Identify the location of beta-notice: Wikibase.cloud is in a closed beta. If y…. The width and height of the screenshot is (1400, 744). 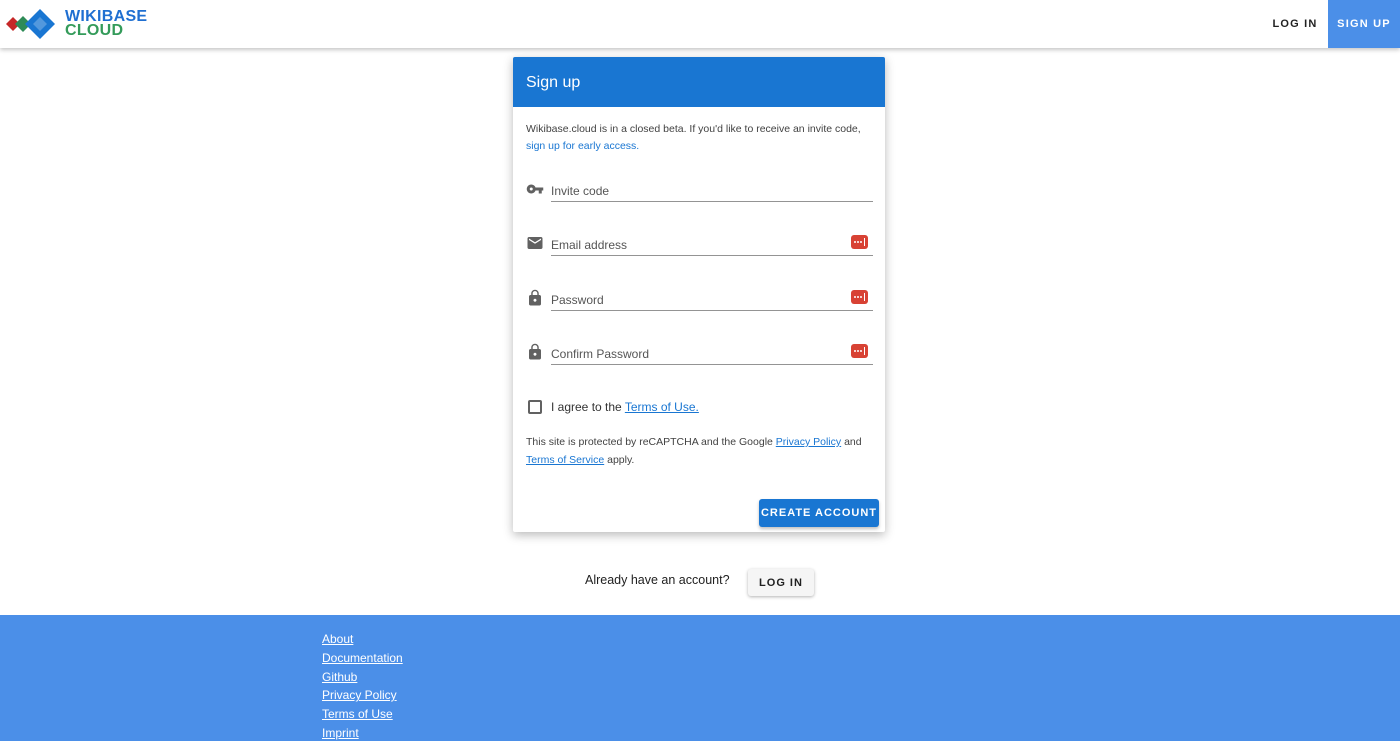
(696, 138).